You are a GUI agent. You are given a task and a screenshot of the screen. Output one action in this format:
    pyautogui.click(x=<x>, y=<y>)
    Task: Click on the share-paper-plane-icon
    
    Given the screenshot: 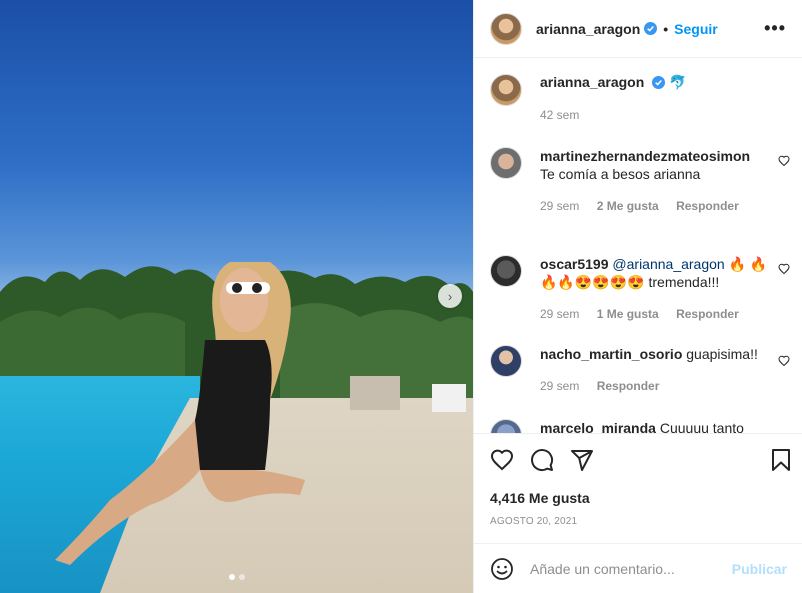 What is the action you would take?
    pyautogui.click(x=582, y=460)
    